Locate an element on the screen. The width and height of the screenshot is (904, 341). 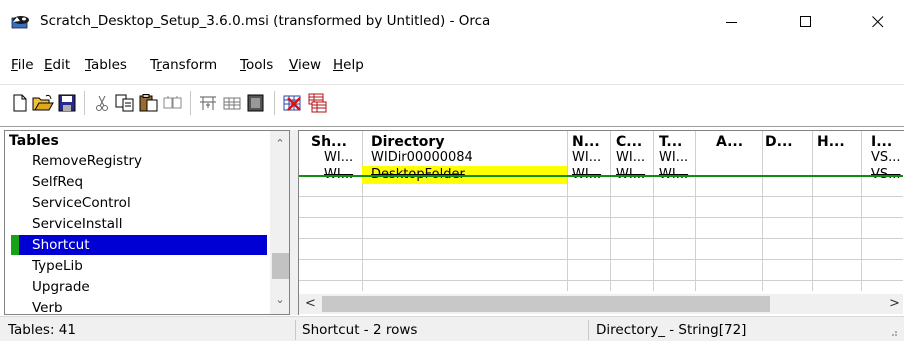
toolbar is located at coordinates (452, 102).